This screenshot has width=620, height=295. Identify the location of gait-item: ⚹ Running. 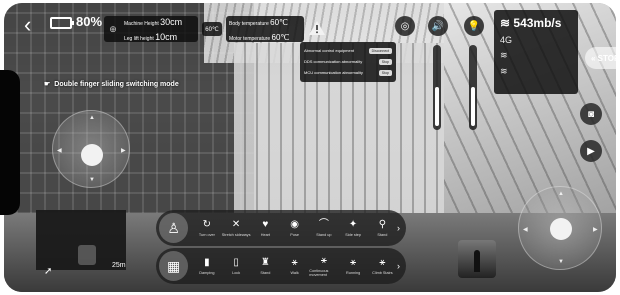
(353, 266).